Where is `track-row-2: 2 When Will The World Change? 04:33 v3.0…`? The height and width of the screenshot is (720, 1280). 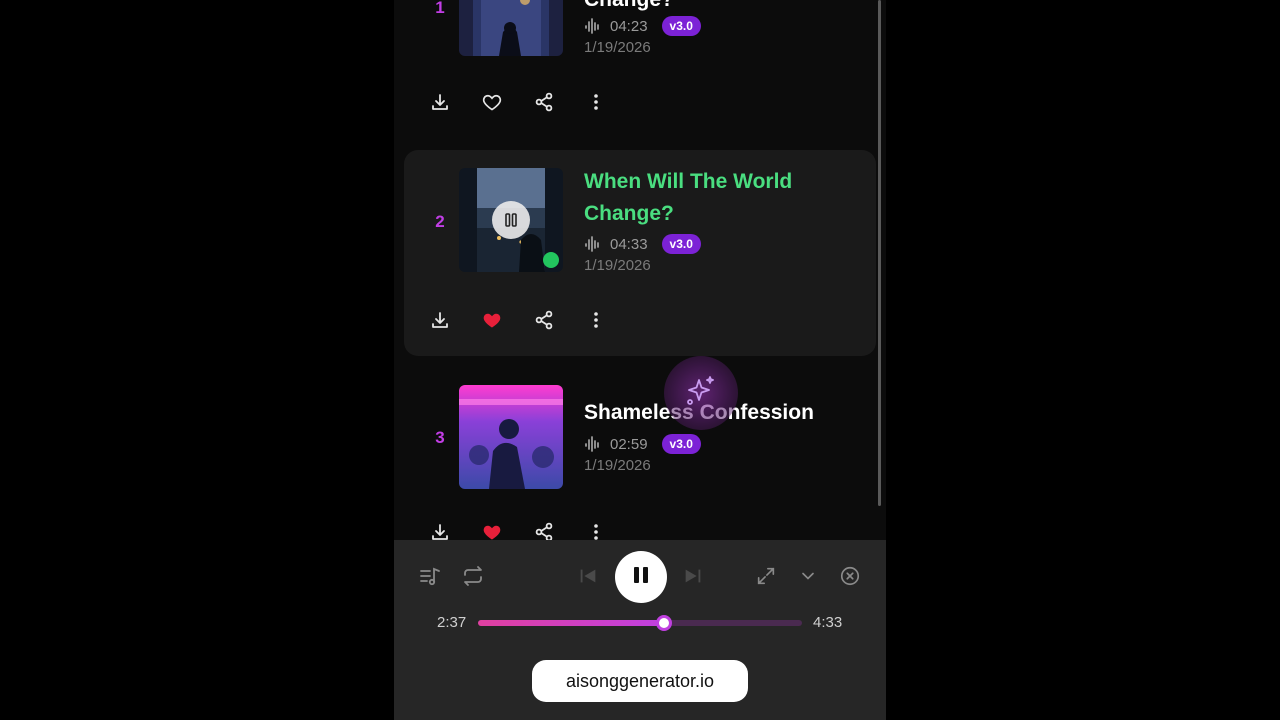
track-row-2: 2 When Will The World Change? 04:33 v3.0… is located at coordinates (640, 253).